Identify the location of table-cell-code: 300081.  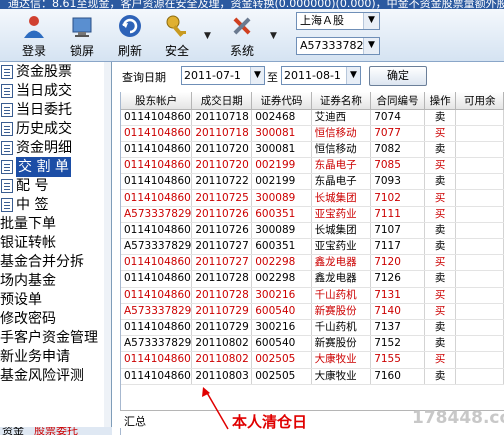
(281, 133).